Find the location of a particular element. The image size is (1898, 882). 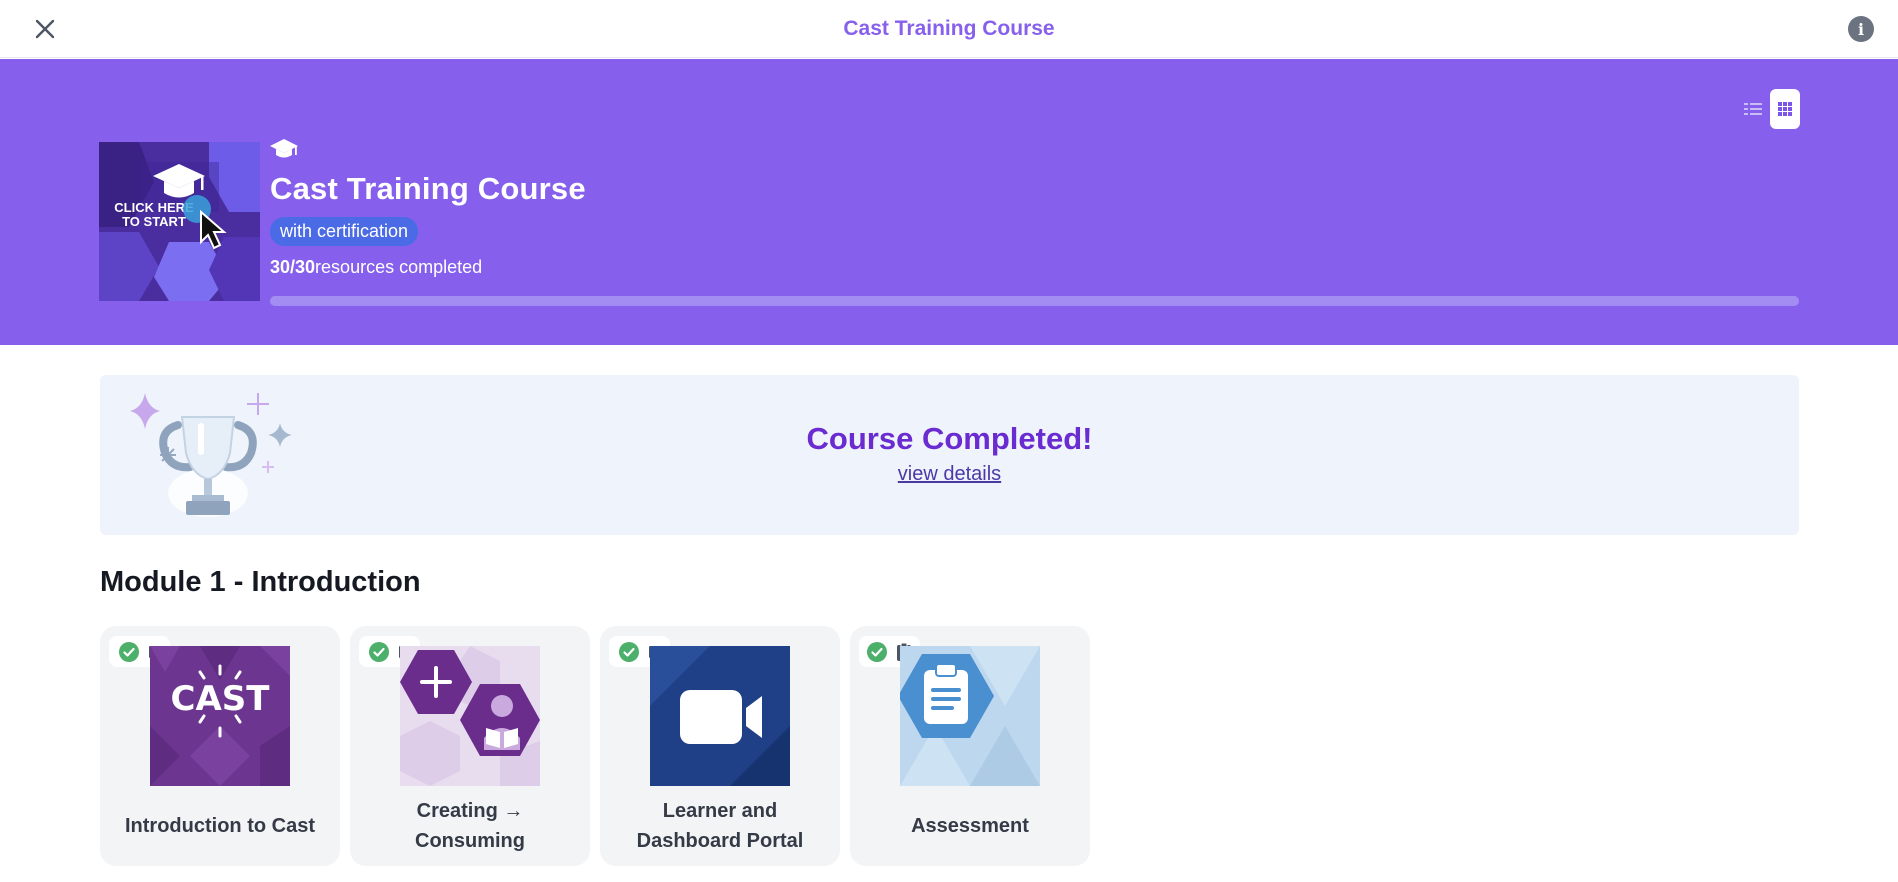

progress-bar is located at coordinates (1034, 301).